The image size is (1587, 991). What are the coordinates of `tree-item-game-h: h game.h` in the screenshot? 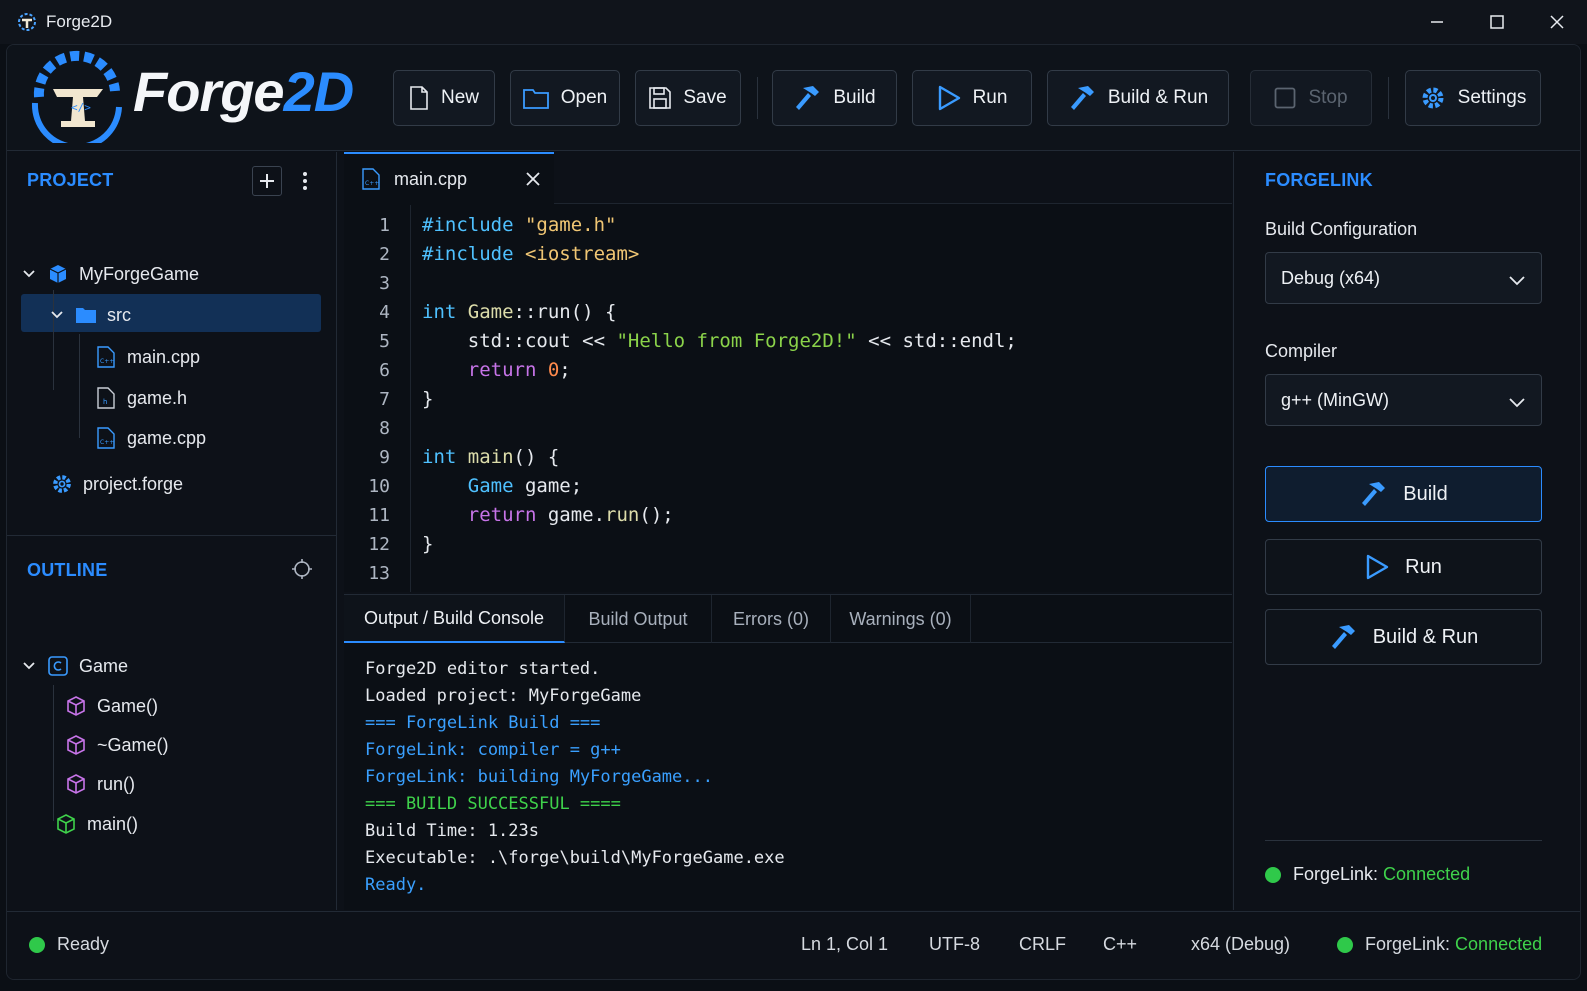 It's located at (141, 398).